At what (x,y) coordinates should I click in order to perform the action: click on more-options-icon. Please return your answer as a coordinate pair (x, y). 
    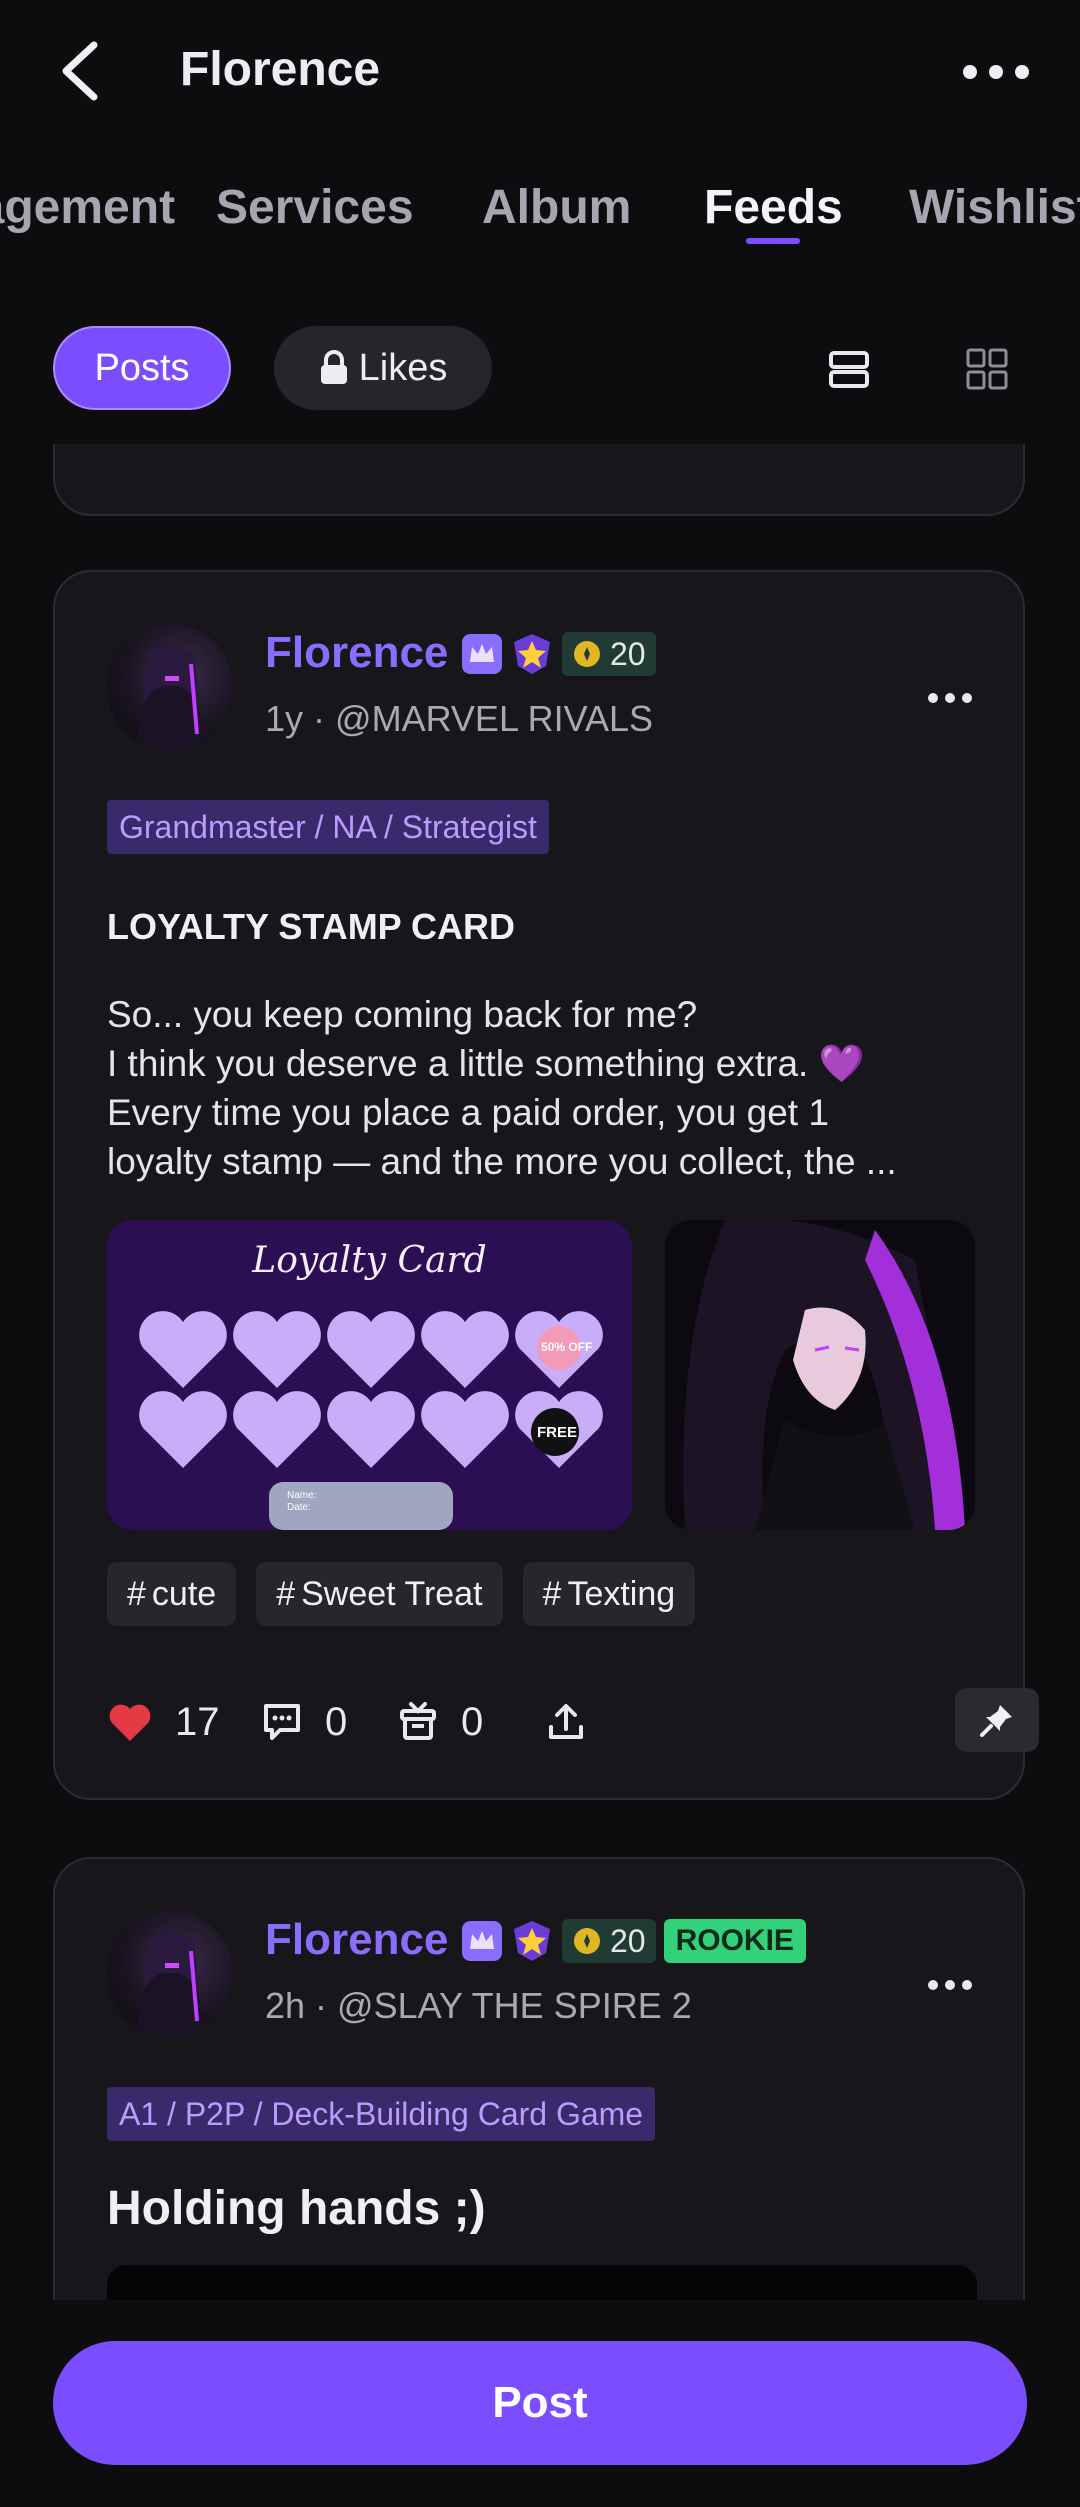
    Looking at the image, I should click on (996, 72).